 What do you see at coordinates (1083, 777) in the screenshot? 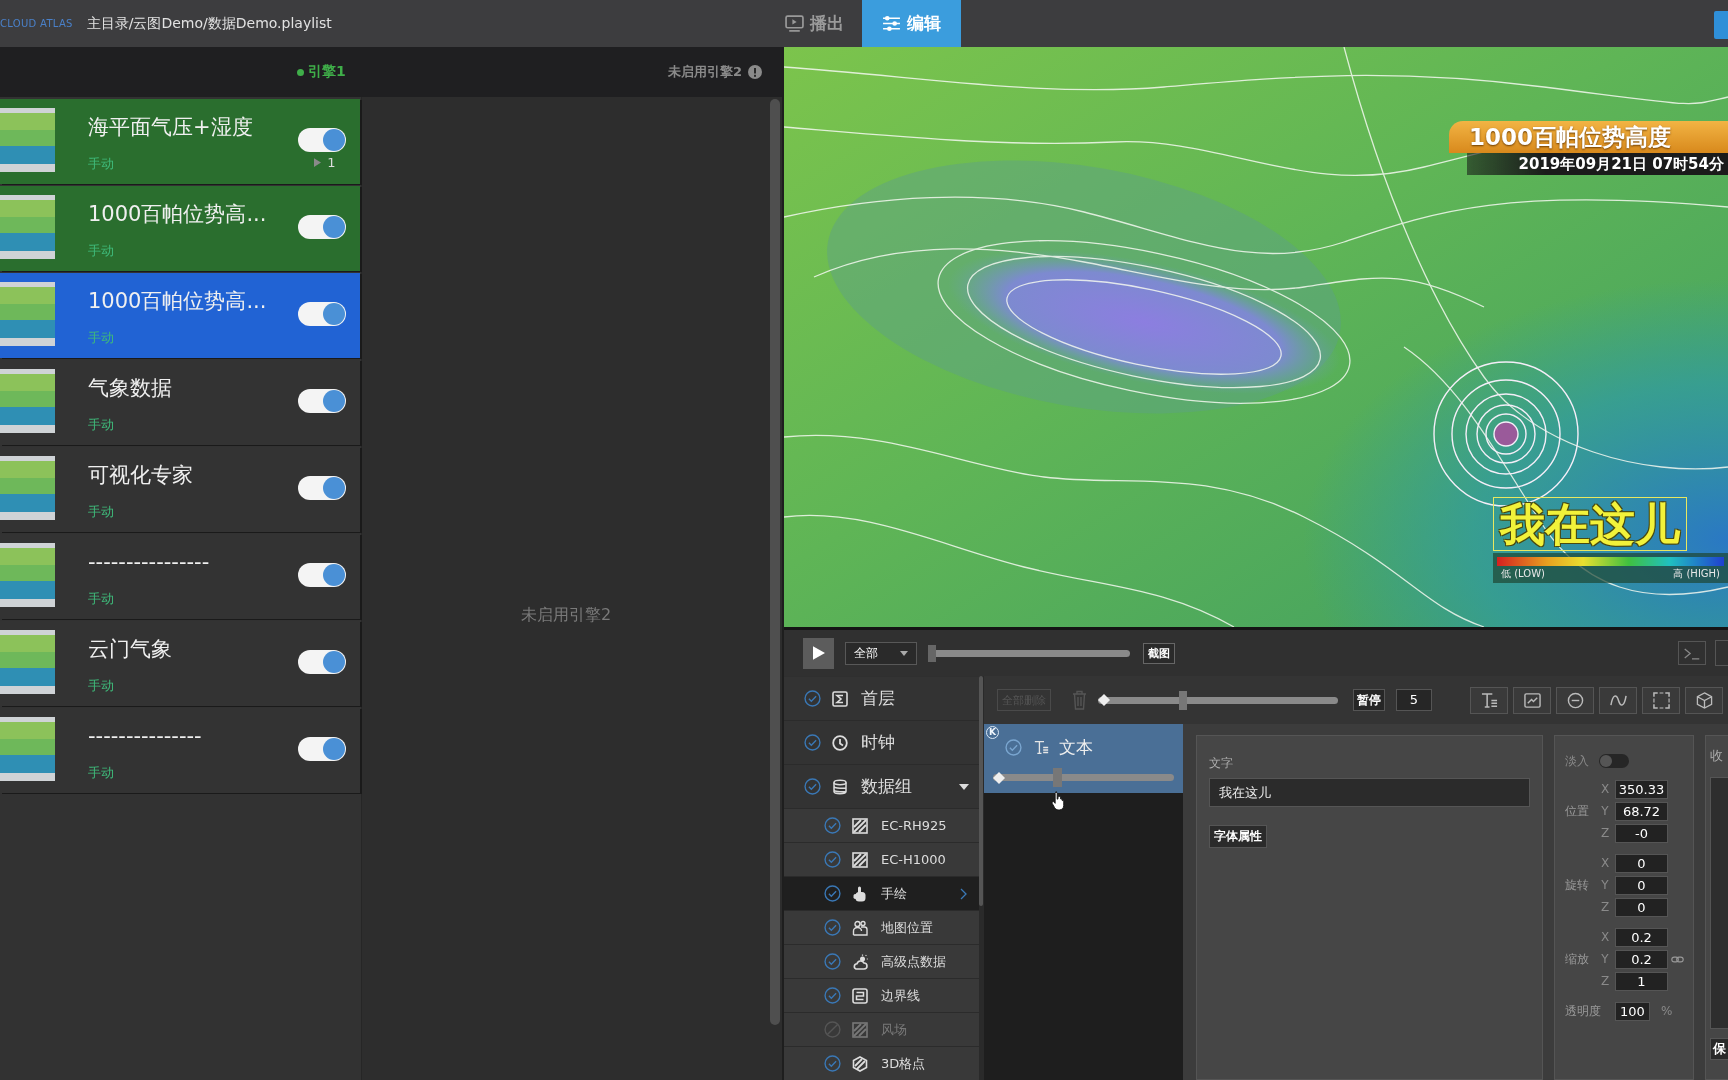
I see `clip-slider` at bounding box center [1083, 777].